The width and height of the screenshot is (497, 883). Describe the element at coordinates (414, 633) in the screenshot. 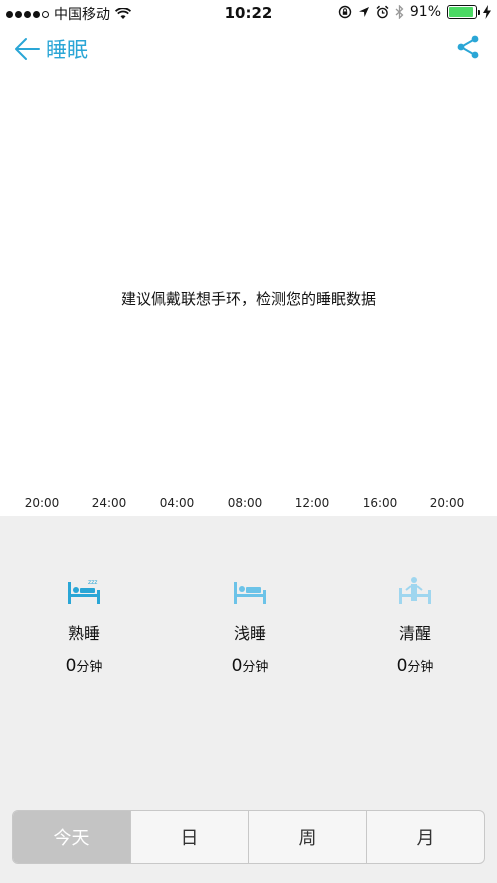

I see `awake-label: 清醒` at that location.